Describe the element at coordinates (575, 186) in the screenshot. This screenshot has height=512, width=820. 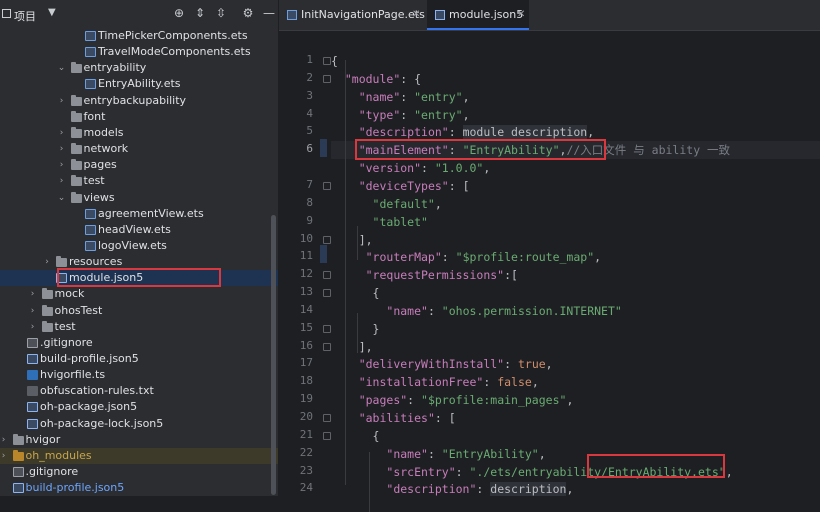
I see `code-line: "deviceTypes": [` at that location.